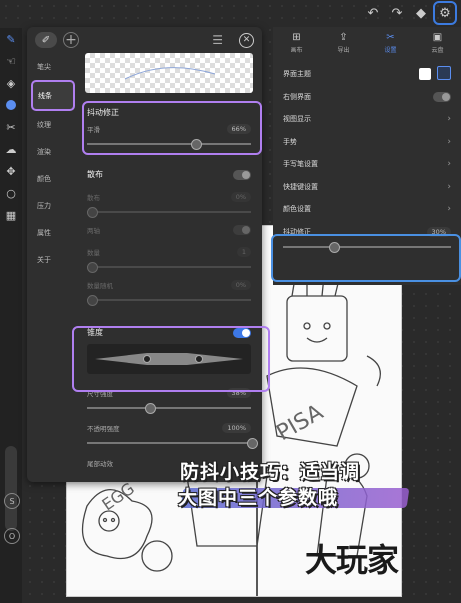 The width and height of the screenshot is (461, 603). Describe the element at coordinates (297, 74) in the screenshot. I see `row-label: 界面主题` at that location.